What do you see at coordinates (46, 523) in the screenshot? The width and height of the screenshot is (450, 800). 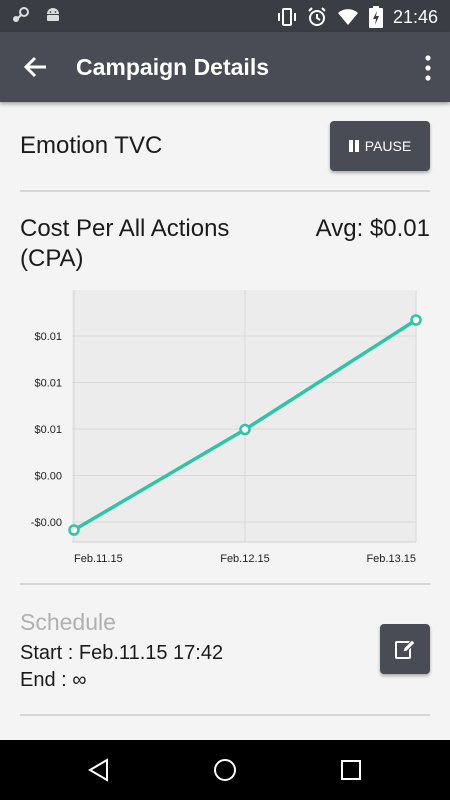 I see `y-tick-label: -$0.00` at bounding box center [46, 523].